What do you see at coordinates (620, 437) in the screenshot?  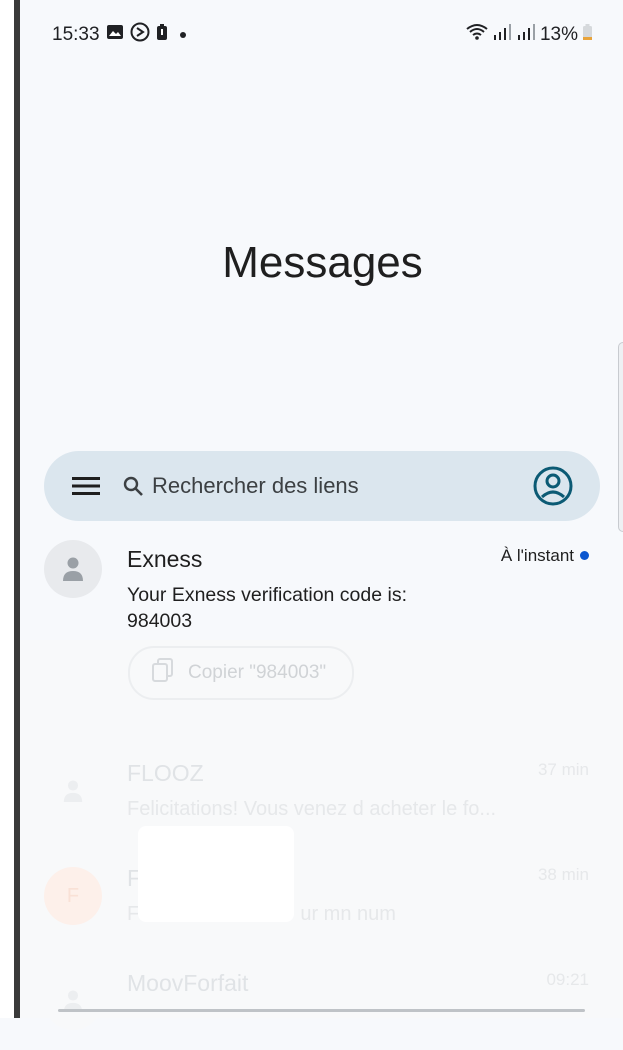 I see `edge-panel-handle` at bounding box center [620, 437].